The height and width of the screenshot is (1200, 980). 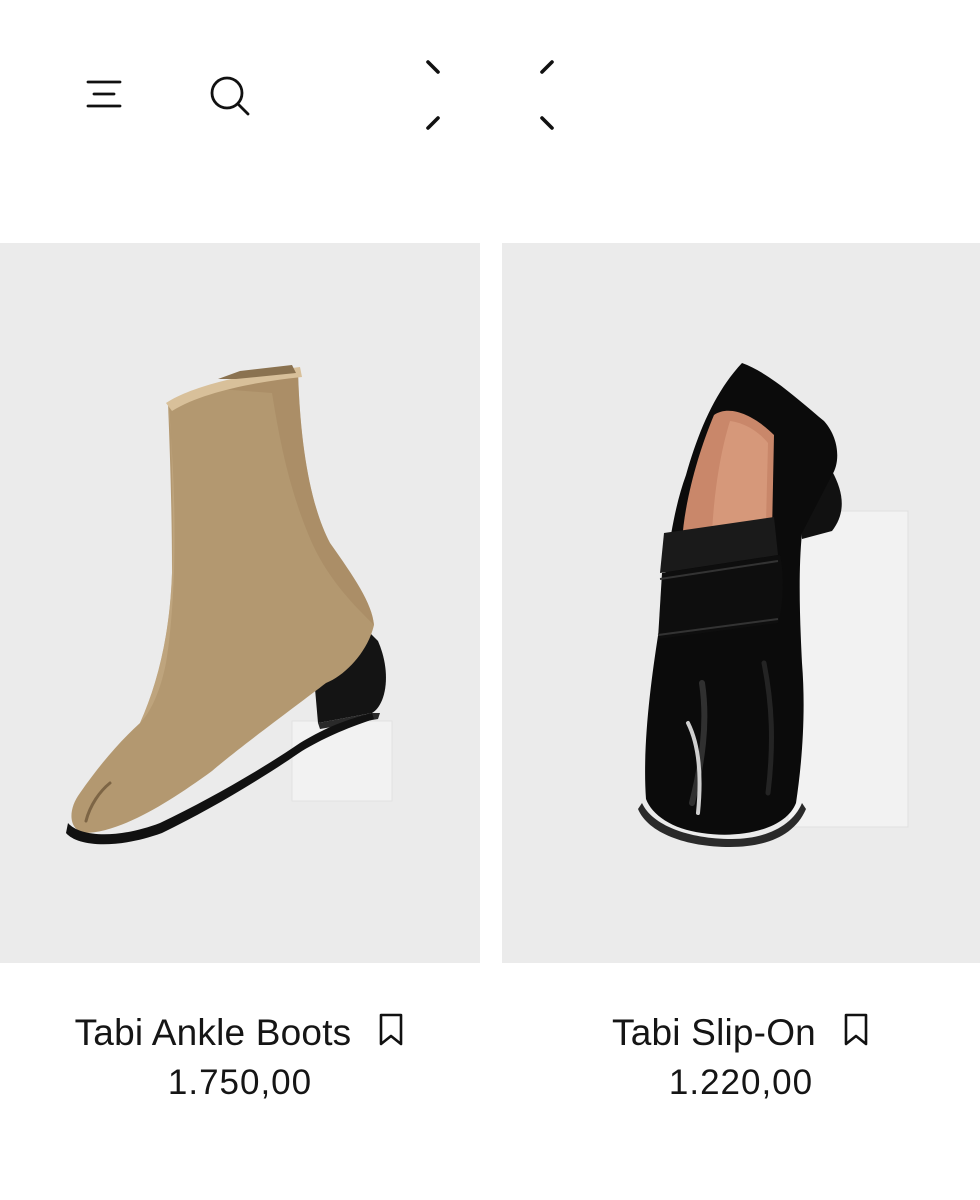 I want to click on product-info-tabi-ankle-boots: Tabi Ankle Boots 1.750,00, so click(x=240, y=1065).